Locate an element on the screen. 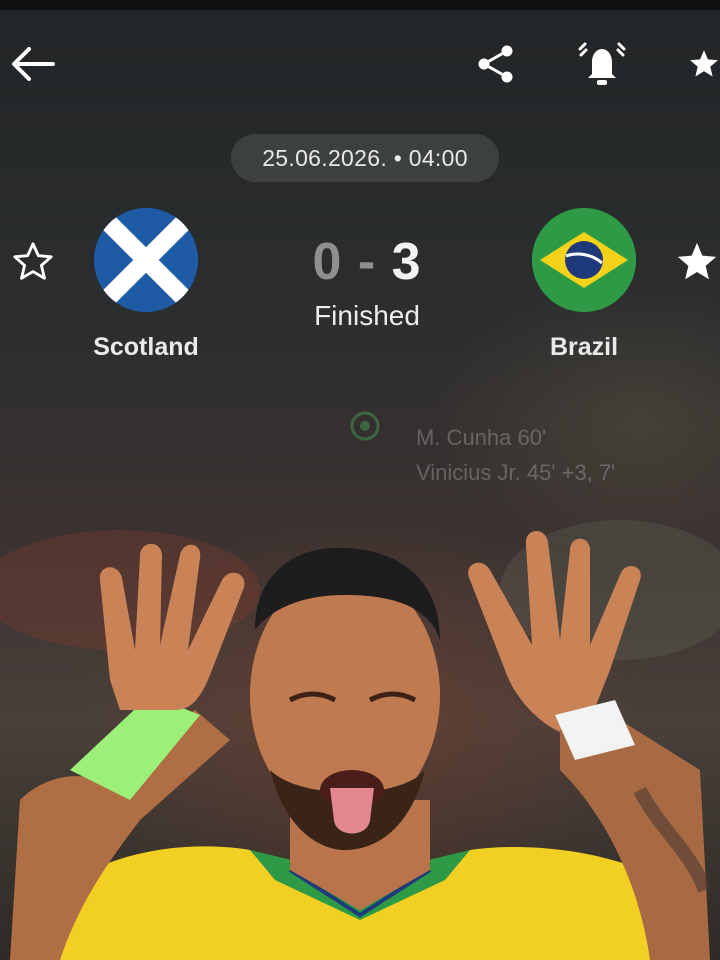 The width and height of the screenshot is (720, 960). away-team-favorite-button is located at coordinates (697, 262).